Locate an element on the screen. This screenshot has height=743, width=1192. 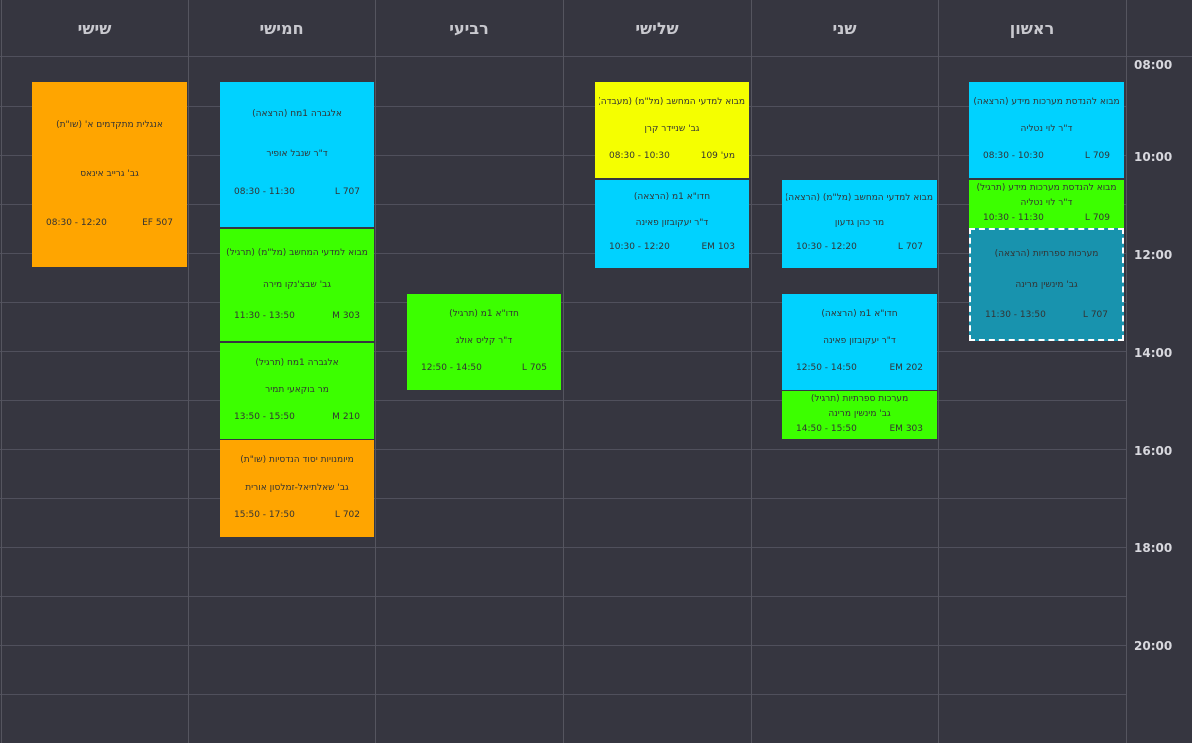
course-lecturer: מר כהן גדעון is located at coordinates (859, 223).